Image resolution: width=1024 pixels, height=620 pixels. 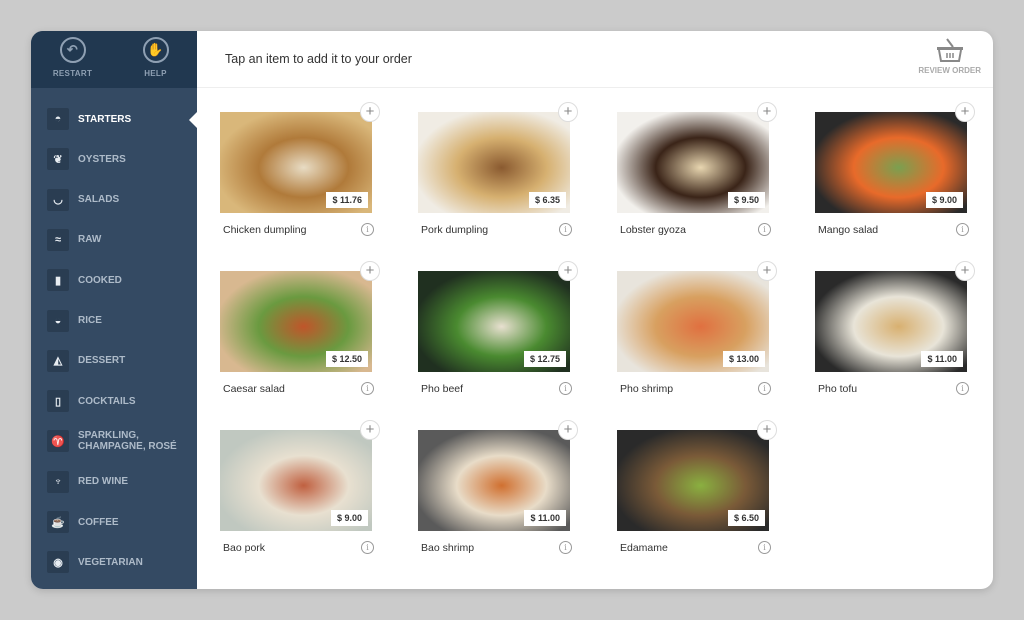 I want to click on item-name: Pho tofu, so click(x=838, y=389).